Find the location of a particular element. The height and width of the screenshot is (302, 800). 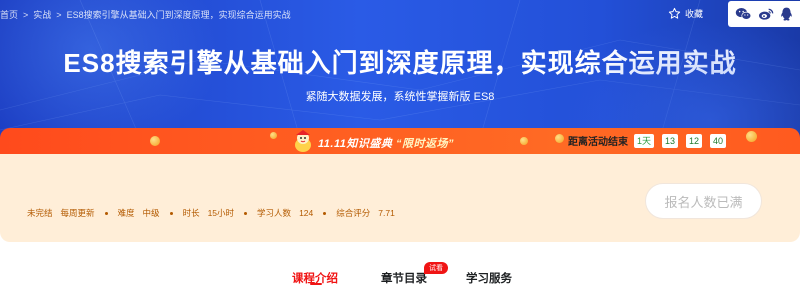

active-tab-indicator is located at coordinates (316, 284).